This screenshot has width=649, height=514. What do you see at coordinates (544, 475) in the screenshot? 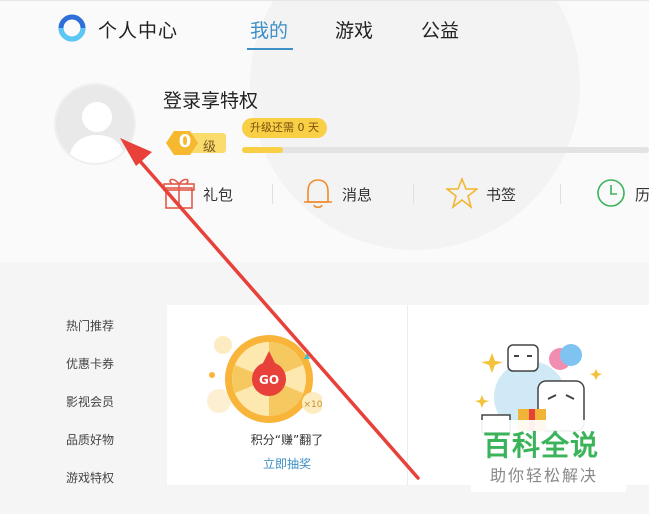
I see `watermark-sub-text: 助你轻松解决` at bounding box center [544, 475].